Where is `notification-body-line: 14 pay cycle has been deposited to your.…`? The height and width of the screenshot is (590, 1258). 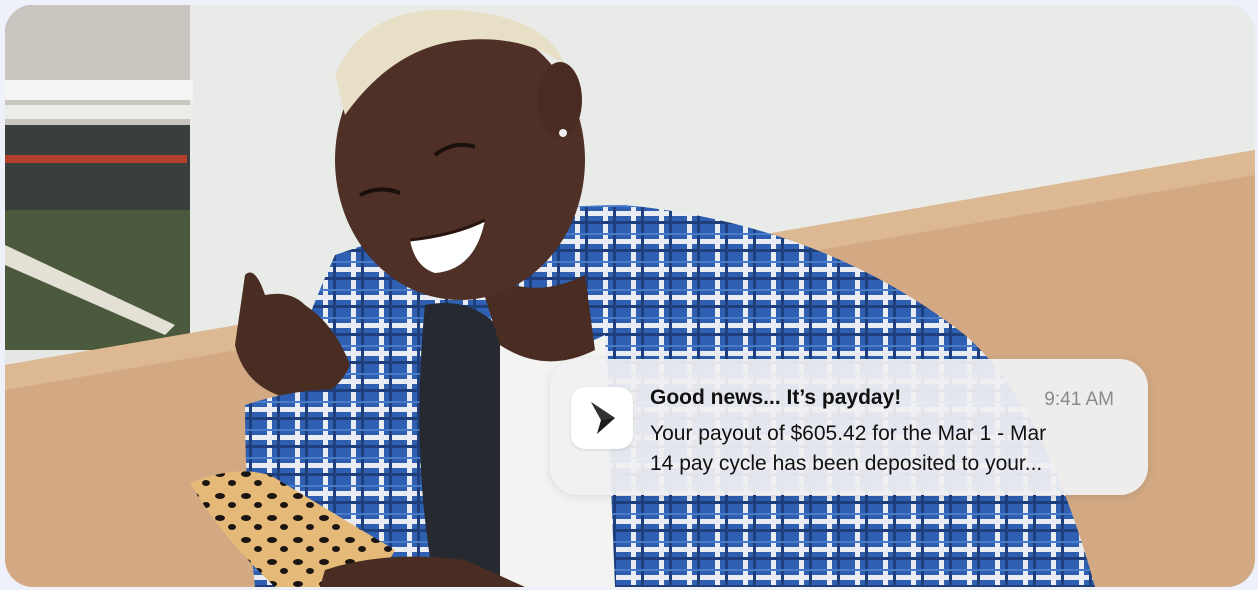
notification-body-line: 14 pay cycle has been deposited to your.… is located at coordinates (846, 463).